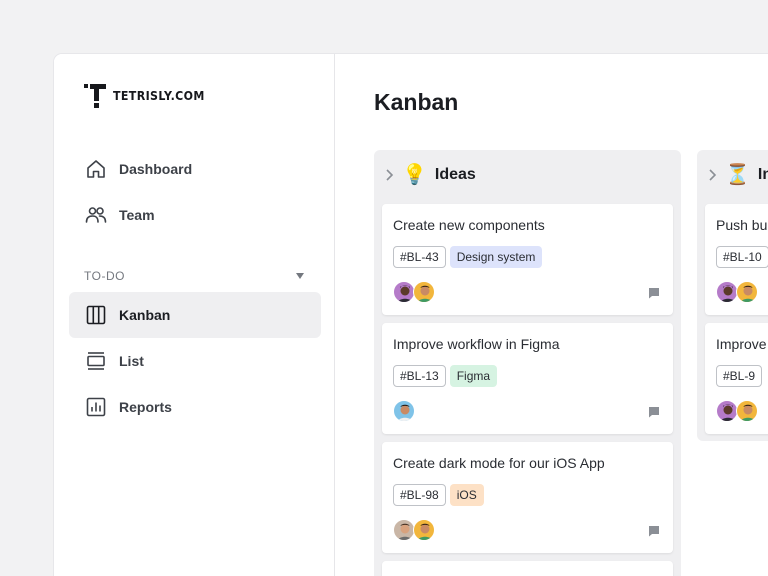 This screenshot has width=768, height=576. I want to click on ticket-id-badge: #BL-43, so click(419, 257).